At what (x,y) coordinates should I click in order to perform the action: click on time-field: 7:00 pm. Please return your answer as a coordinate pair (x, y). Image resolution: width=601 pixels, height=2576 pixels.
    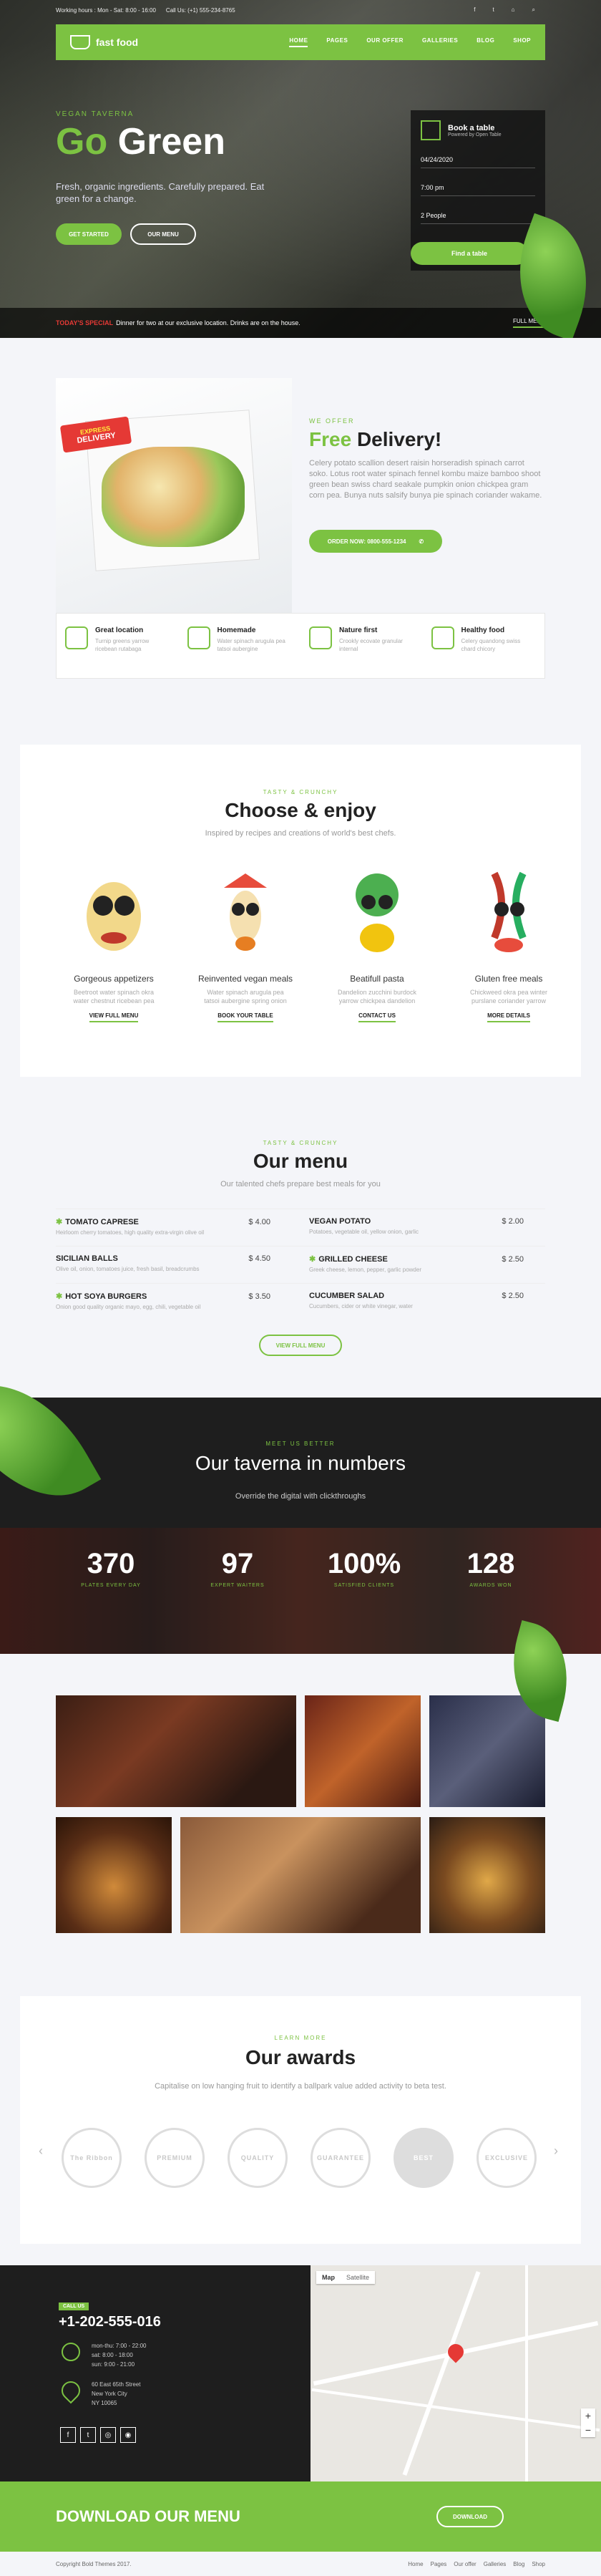
    Looking at the image, I should click on (478, 188).